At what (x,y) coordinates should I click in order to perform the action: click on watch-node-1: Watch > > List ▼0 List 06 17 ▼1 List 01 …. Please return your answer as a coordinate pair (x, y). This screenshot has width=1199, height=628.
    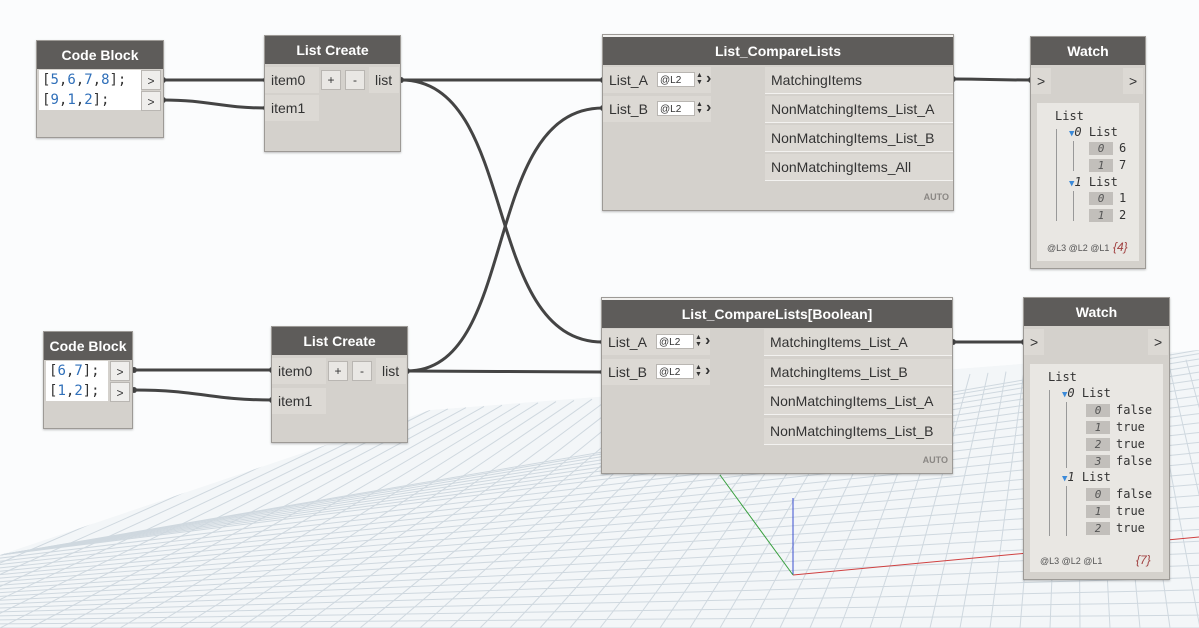
    Looking at the image, I should click on (1088, 152).